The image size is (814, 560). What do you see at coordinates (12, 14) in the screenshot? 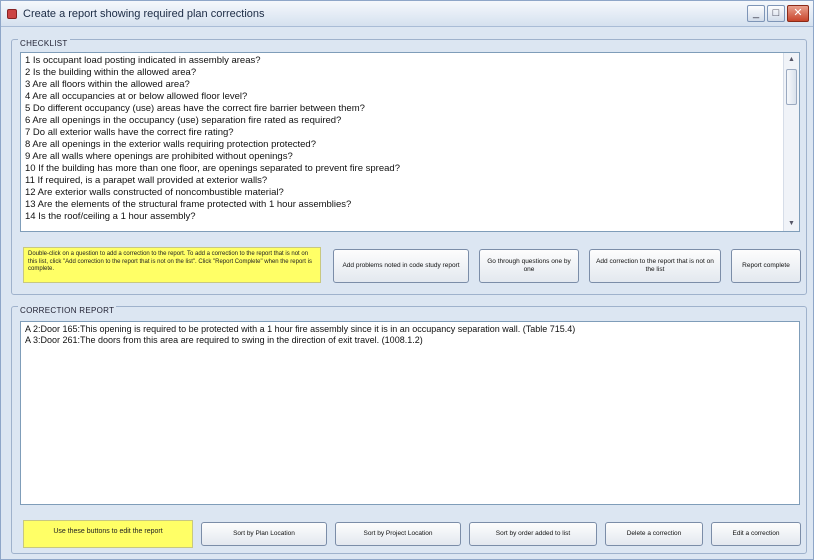
I see `app-icon` at bounding box center [12, 14].